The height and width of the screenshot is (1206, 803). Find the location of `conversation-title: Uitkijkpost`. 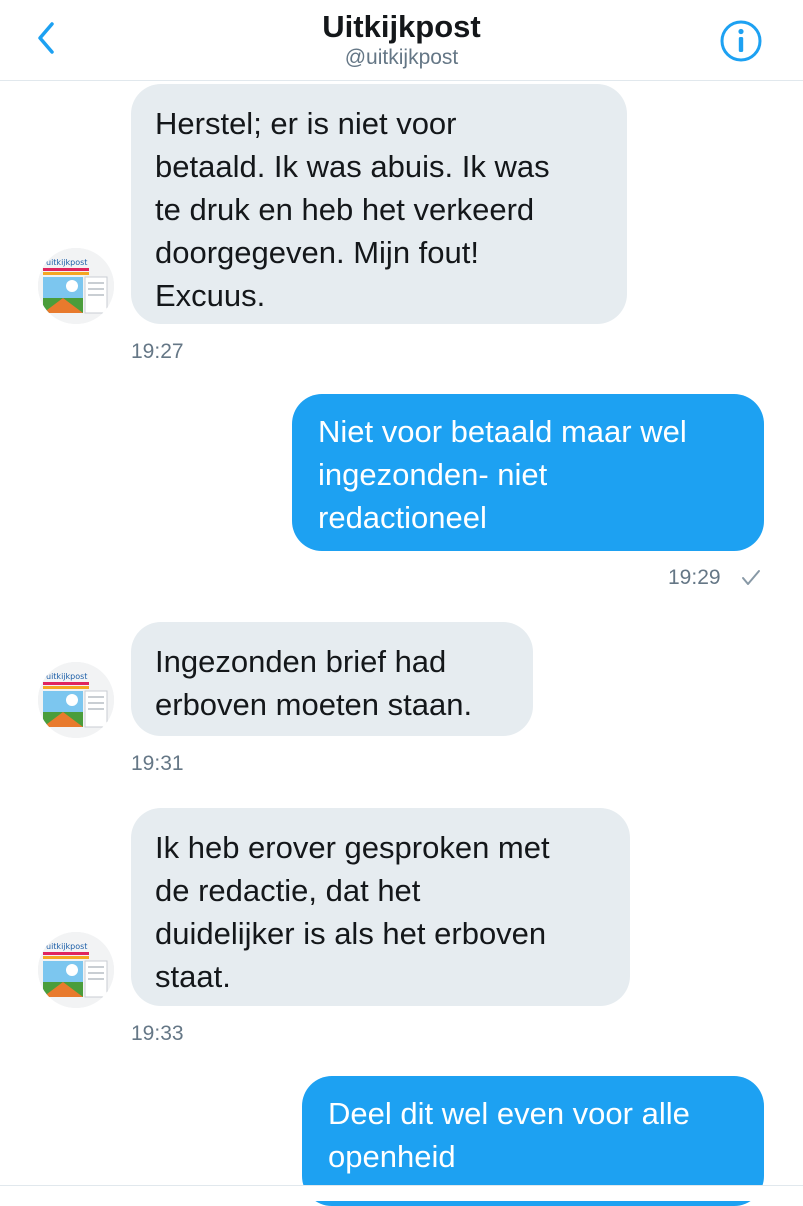

conversation-title: Uitkijkpost is located at coordinates (401, 26).